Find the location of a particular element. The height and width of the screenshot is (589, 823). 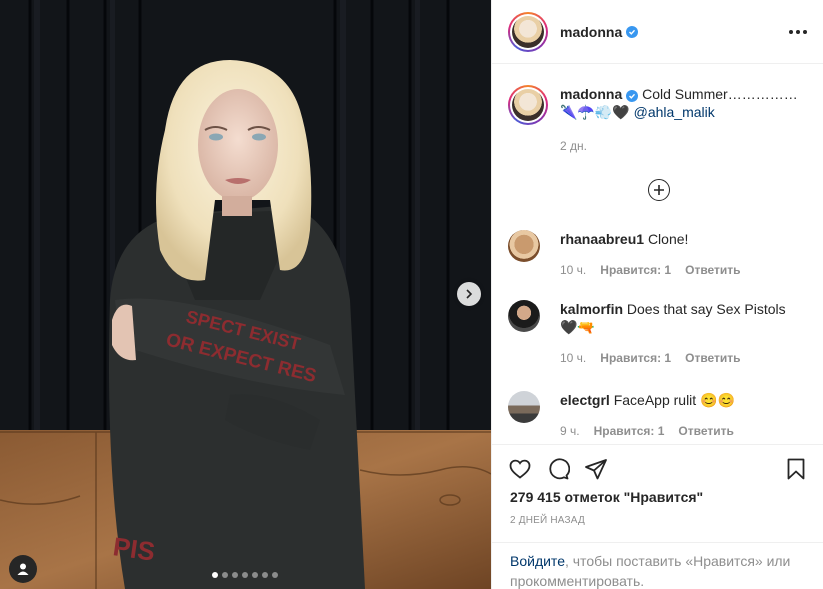

heart-icon is located at coordinates (520, 469).